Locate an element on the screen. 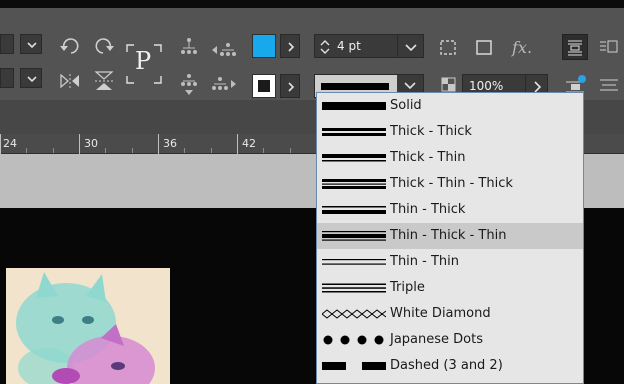 The image size is (624, 384). menu-item-dashed-3-and-2: Dashed (3 and 2) is located at coordinates (450, 366).